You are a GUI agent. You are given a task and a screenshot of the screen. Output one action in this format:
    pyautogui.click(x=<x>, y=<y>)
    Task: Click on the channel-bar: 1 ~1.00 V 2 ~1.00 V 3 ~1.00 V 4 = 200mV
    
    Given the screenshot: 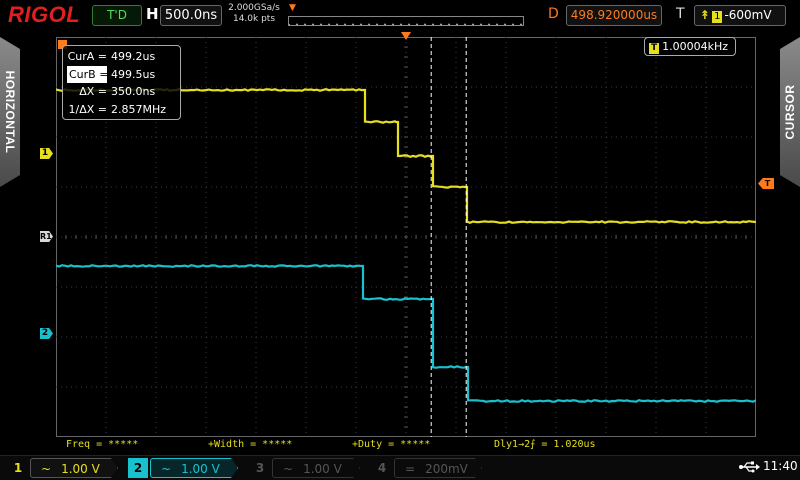 What is the action you would take?
    pyautogui.click(x=400, y=467)
    